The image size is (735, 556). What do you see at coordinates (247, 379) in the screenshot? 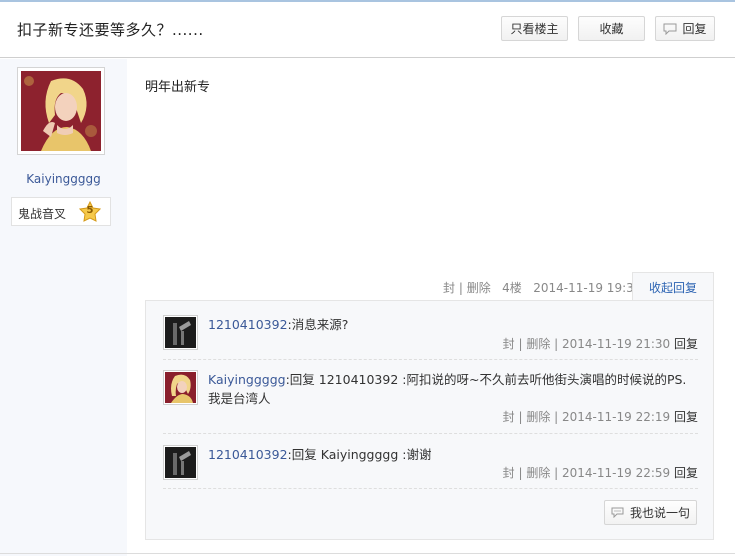
I see `reply-username: Kaiyinggggg` at bounding box center [247, 379].